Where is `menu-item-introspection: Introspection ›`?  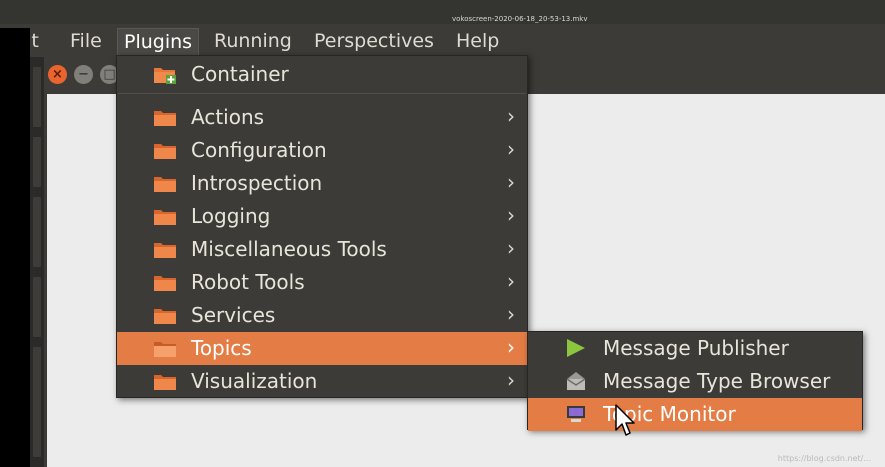 menu-item-introspection: Introspection › is located at coordinates (322, 183).